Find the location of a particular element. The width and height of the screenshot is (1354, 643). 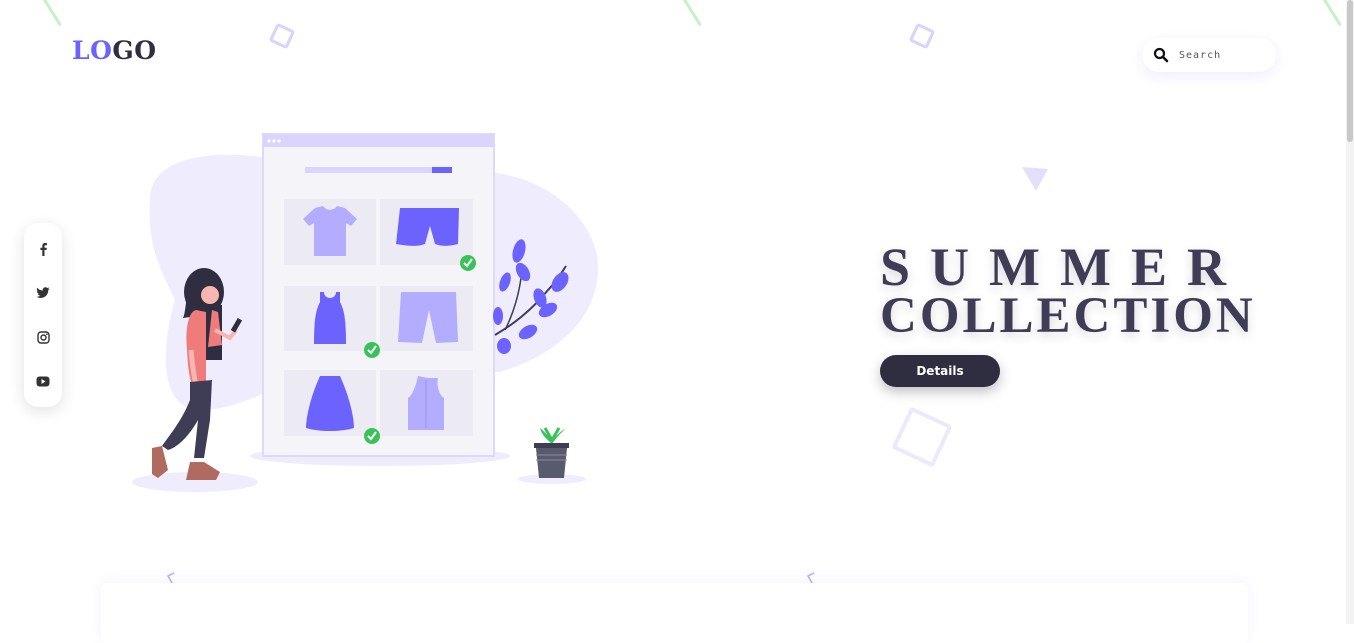

scrollbar-thumb is located at coordinates (1350, 71).